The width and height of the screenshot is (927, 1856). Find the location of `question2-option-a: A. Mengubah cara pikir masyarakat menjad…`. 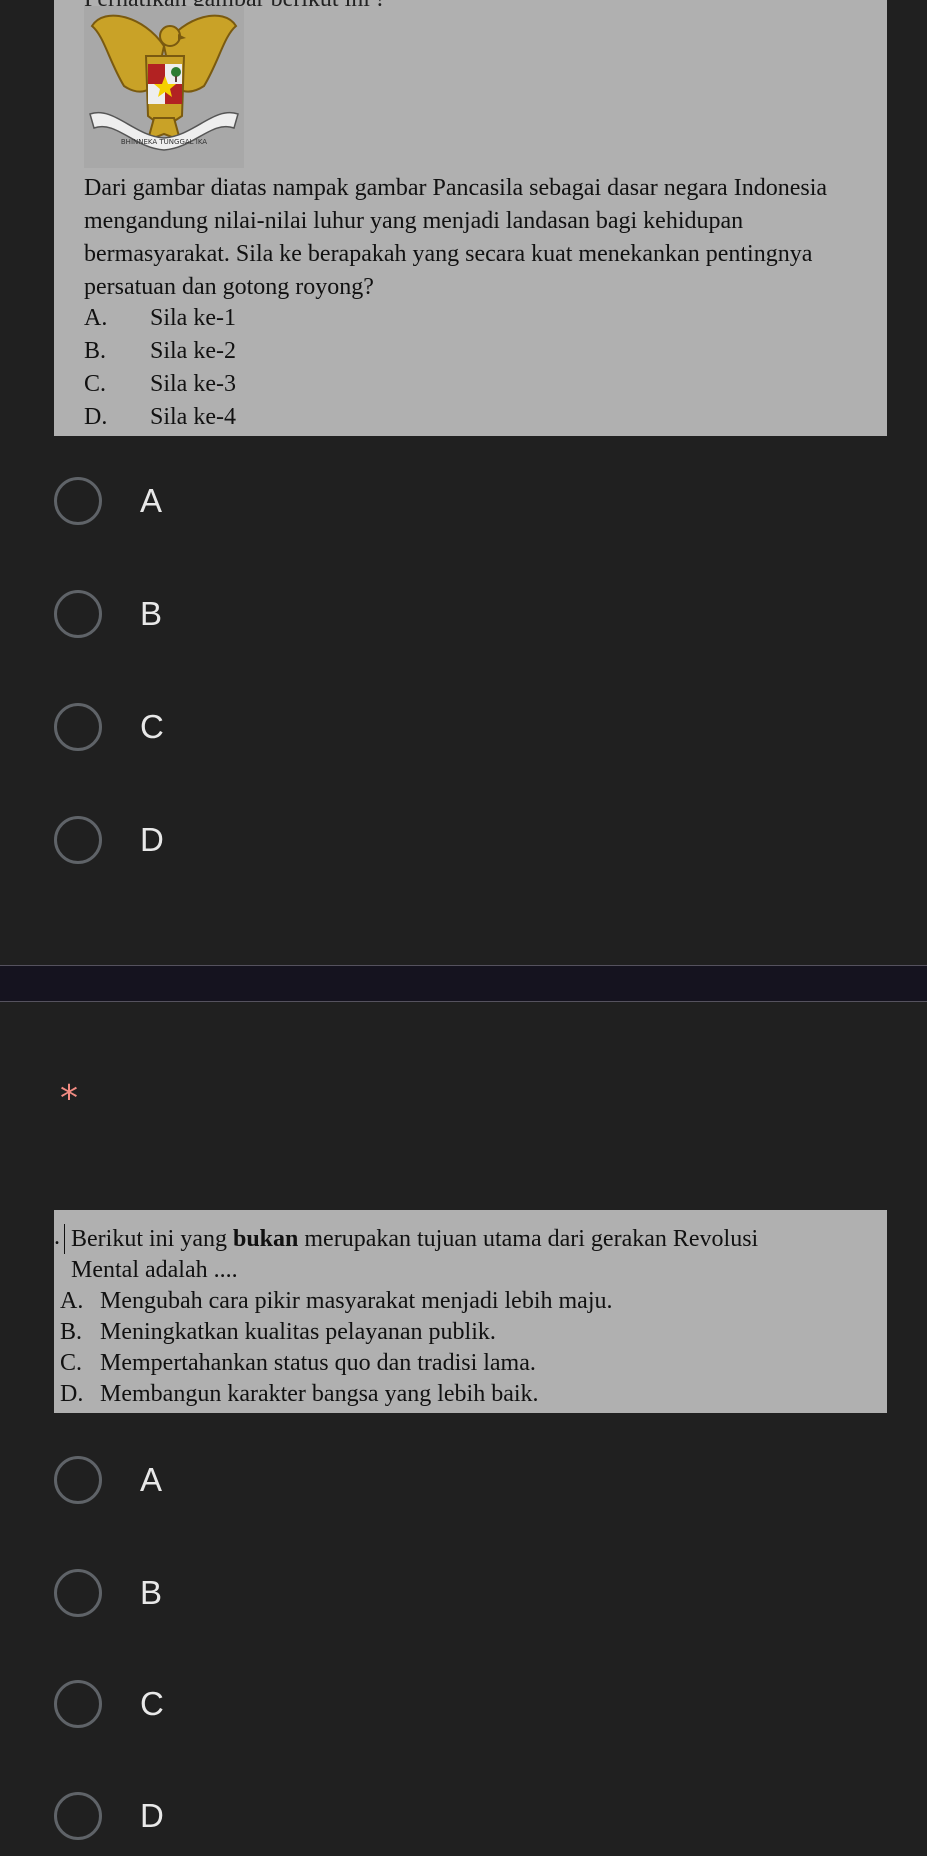

question2-option-a: A. Mengubah cara pikir masyarakat menjad… is located at coordinates (336, 1301).